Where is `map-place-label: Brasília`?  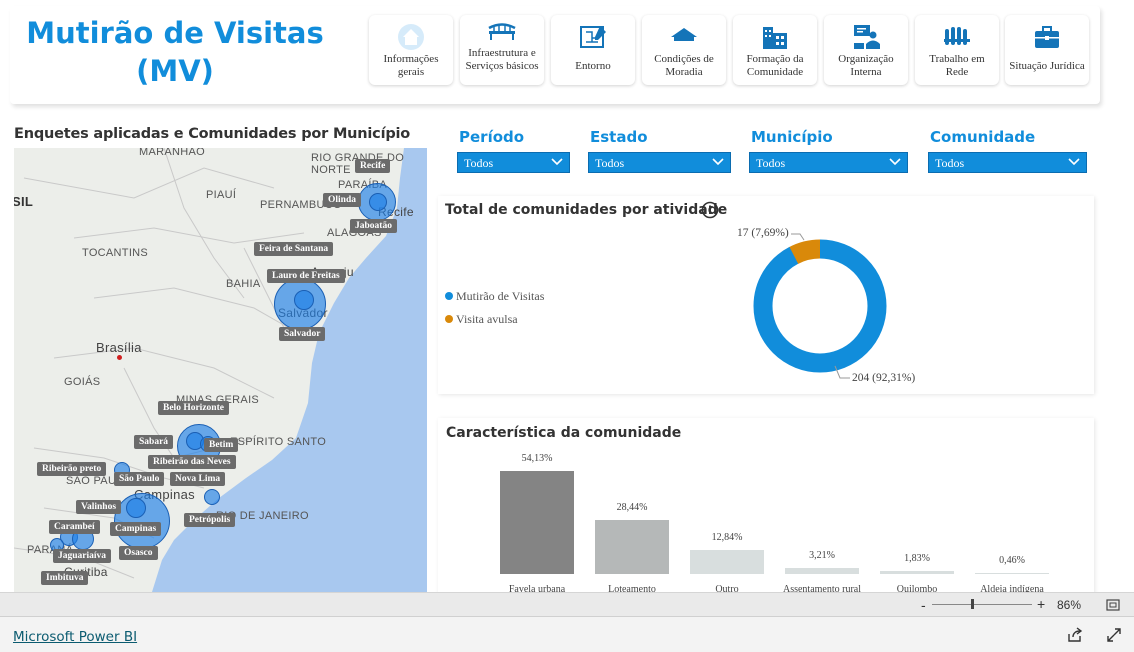
map-place-label: Brasília is located at coordinates (119, 347).